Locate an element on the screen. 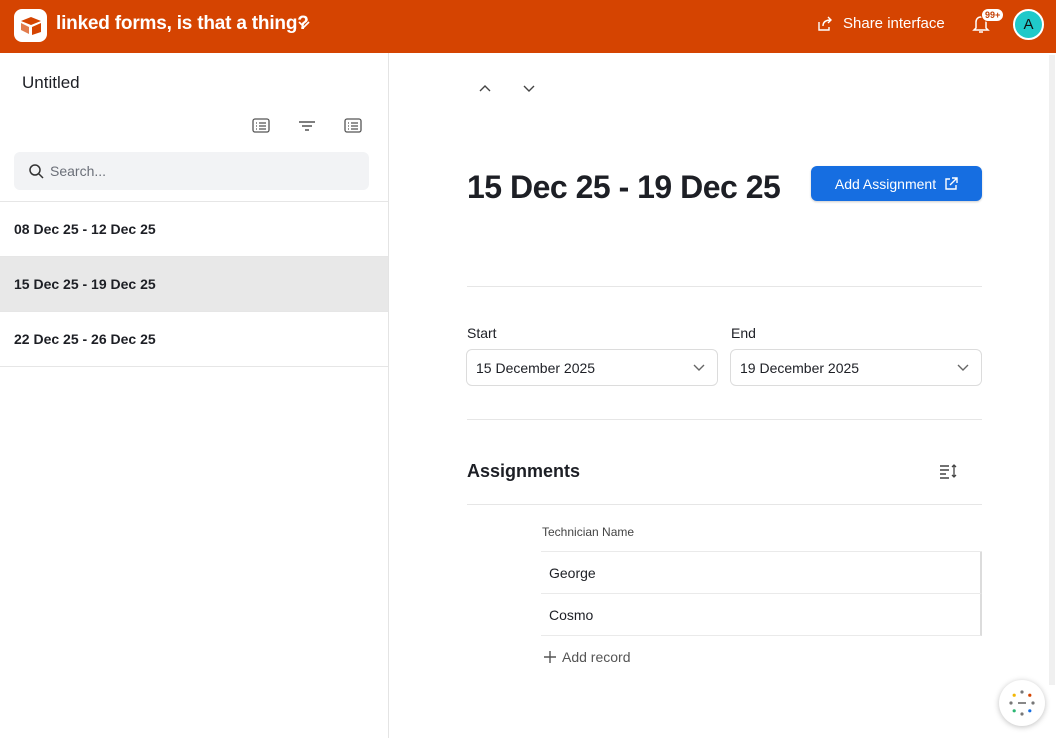 The image size is (1056, 738). end-date-value: 19 December 2025 is located at coordinates (800, 367).